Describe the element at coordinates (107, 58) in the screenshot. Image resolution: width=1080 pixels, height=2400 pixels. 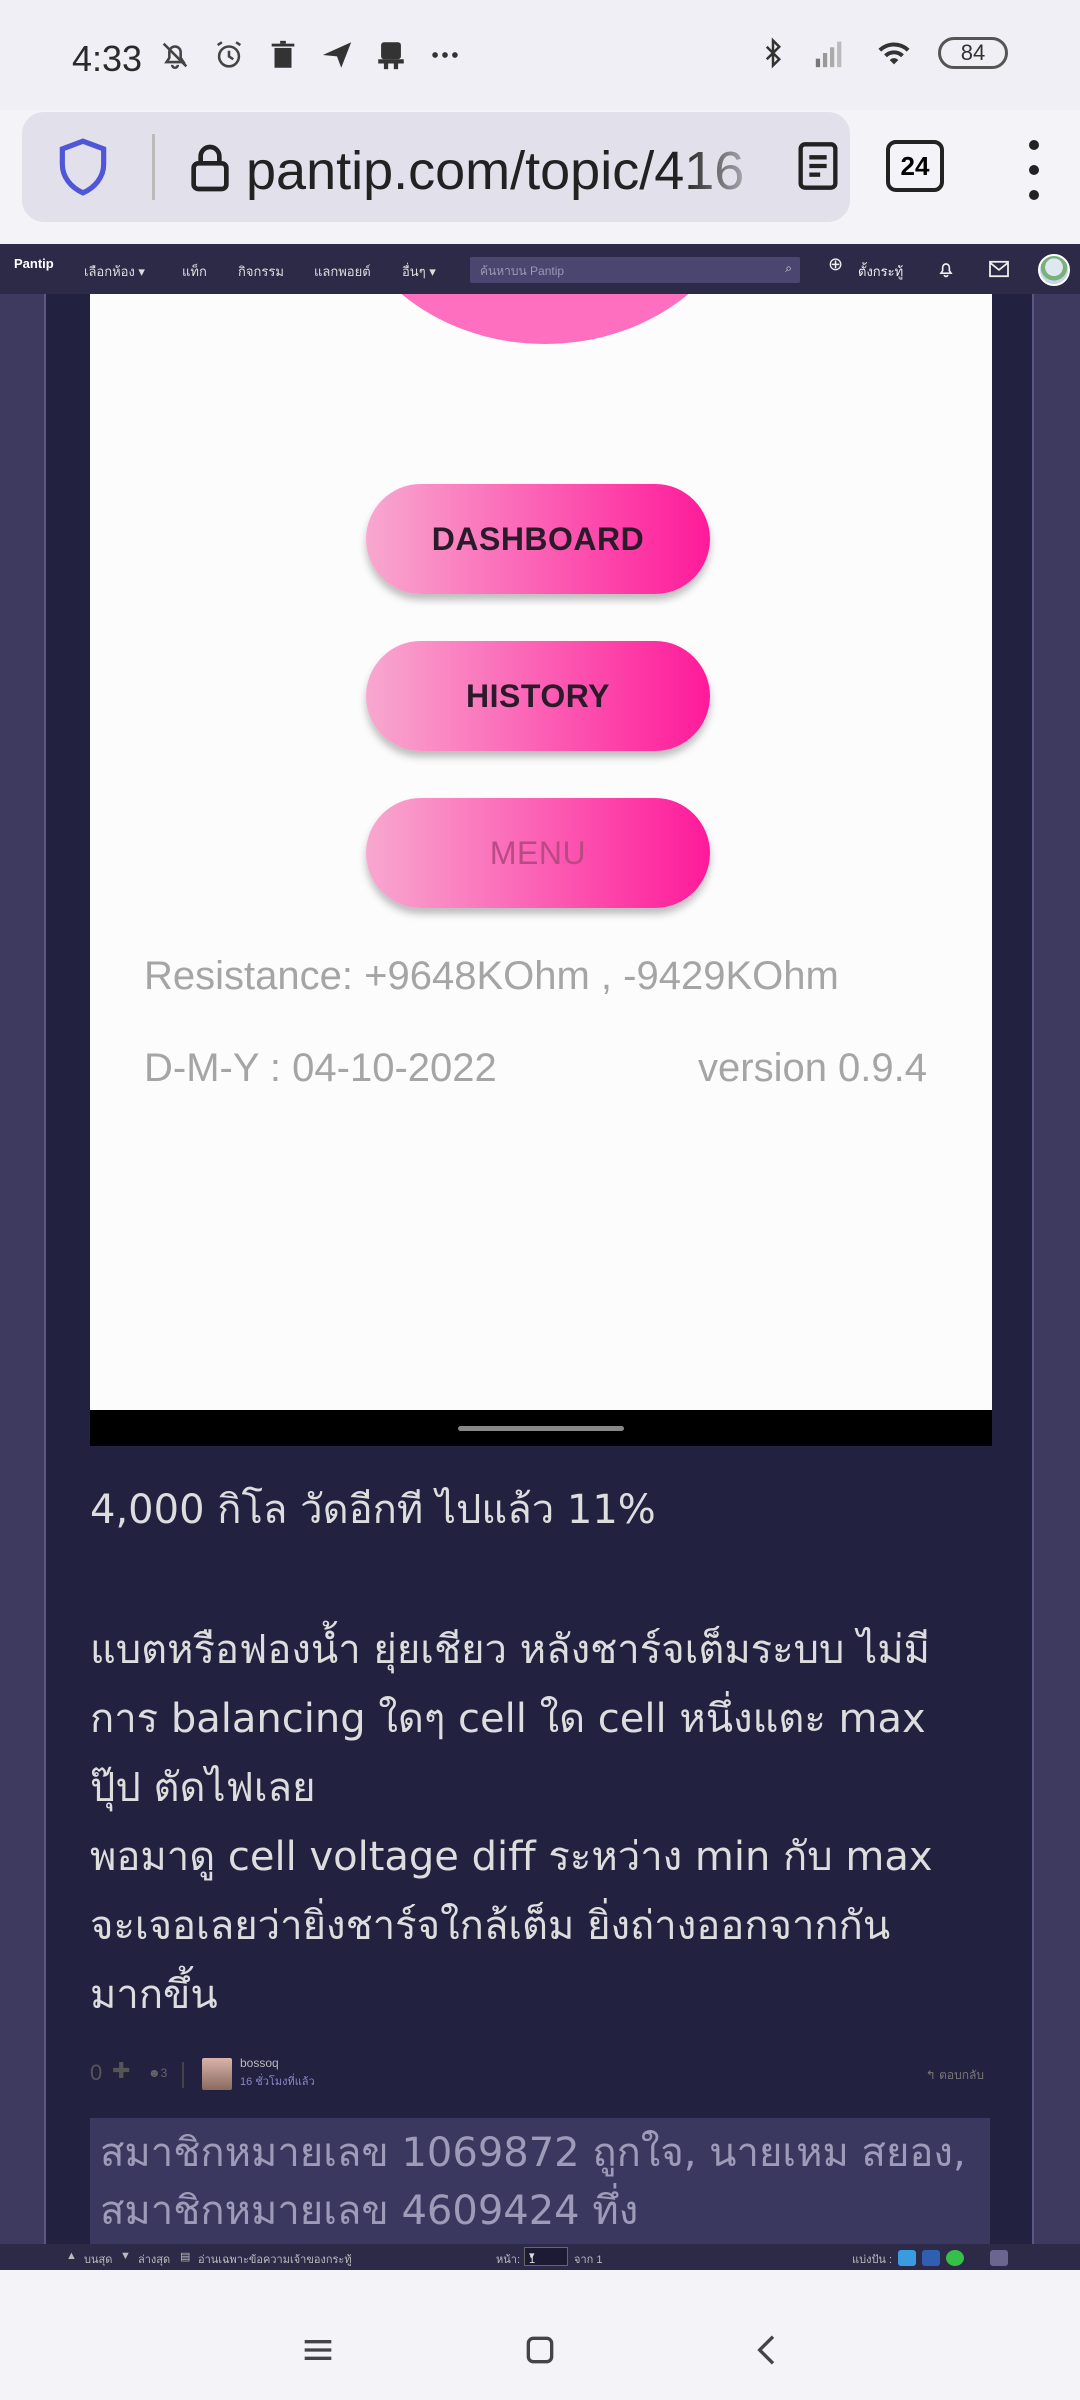
I see `status-time: 4:33` at that location.